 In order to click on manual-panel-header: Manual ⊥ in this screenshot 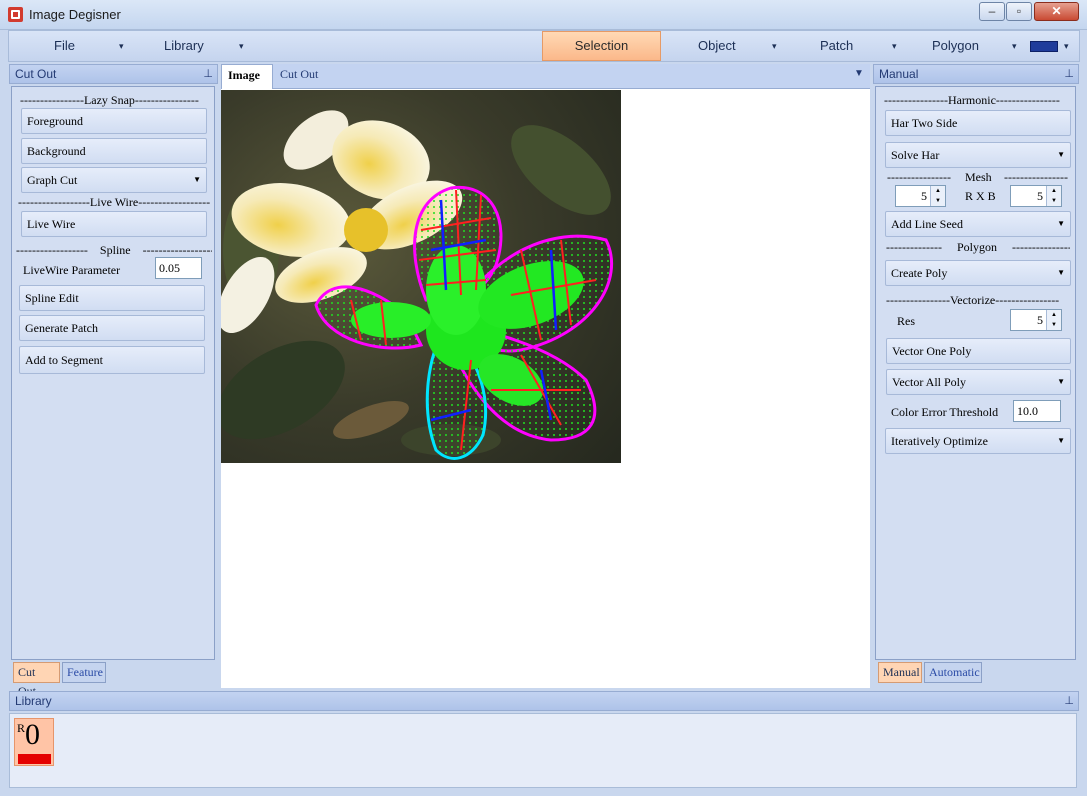, I will do `click(976, 74)`.